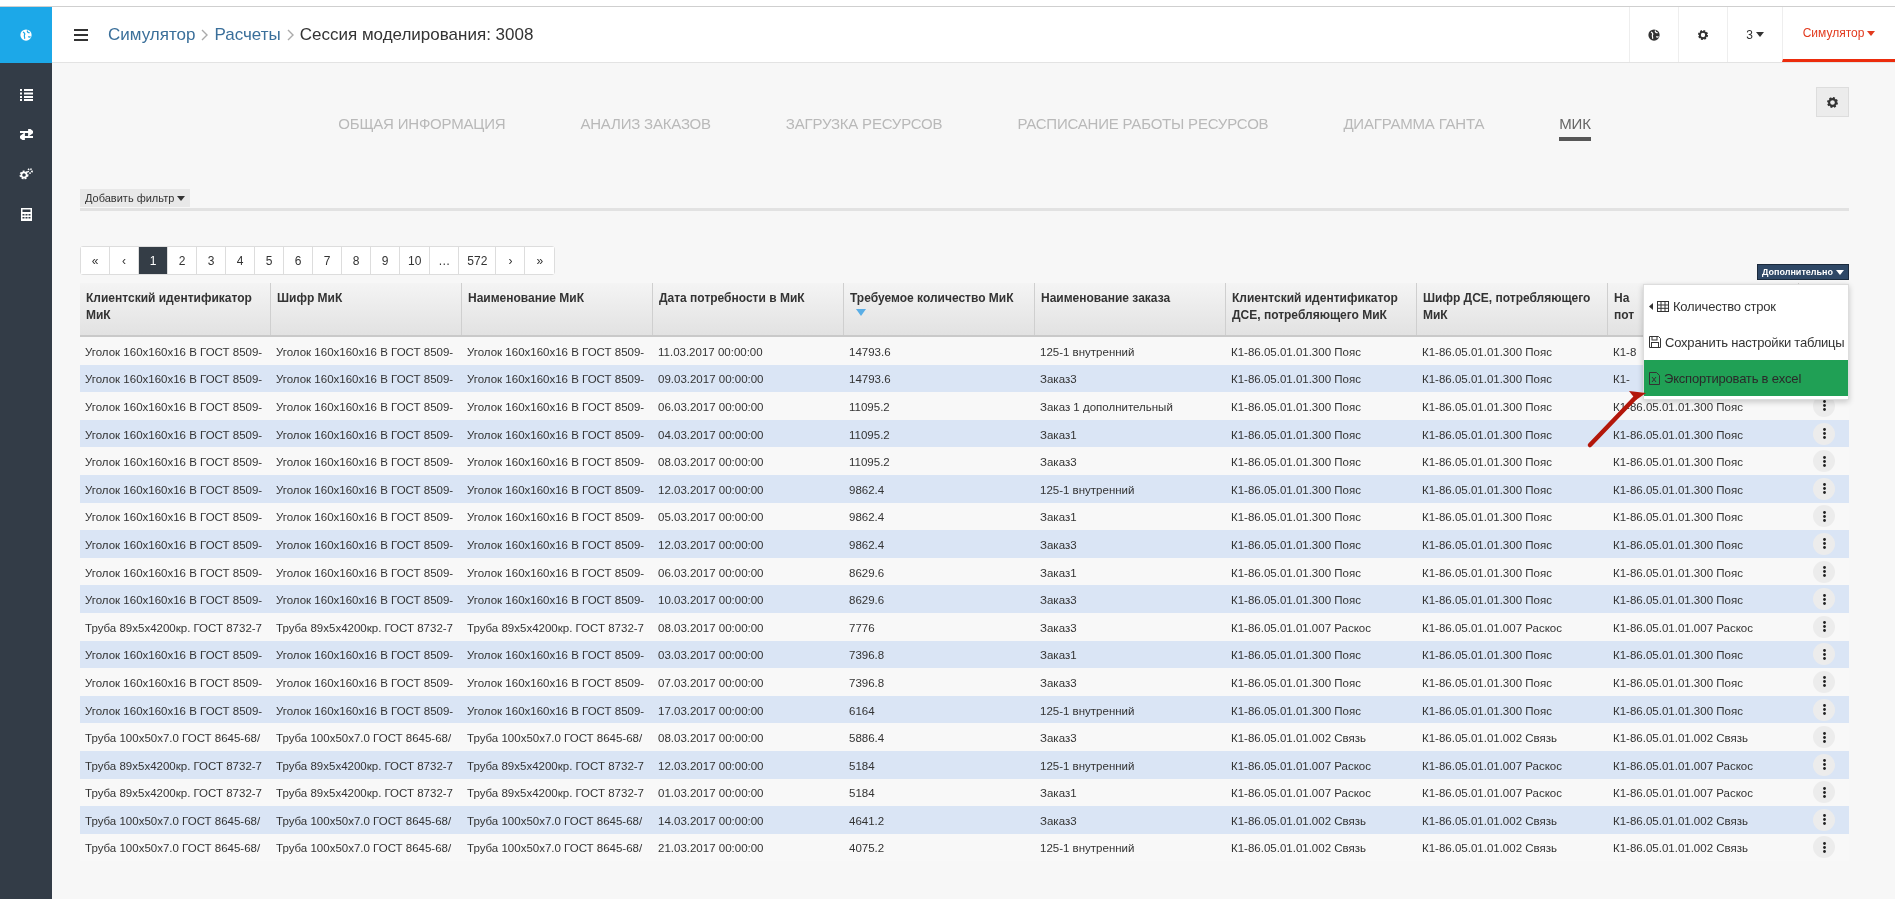  Describe the element at coordinates (710, 820) in the screenshot. I see `table-cell-text: 14.03.2017 00:00:00` at that location.